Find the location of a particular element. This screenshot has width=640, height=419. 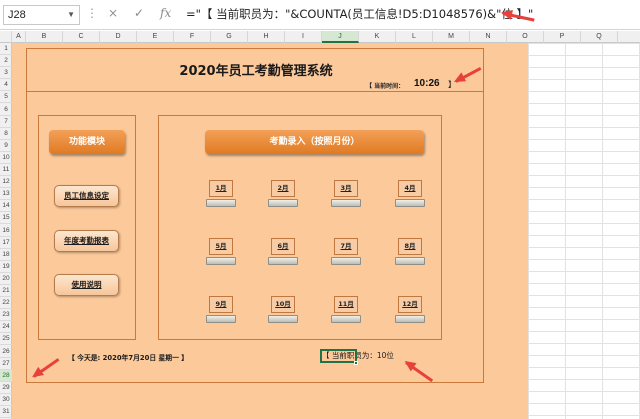

month-button-1: 1月 is located at coordinates (221, 196).